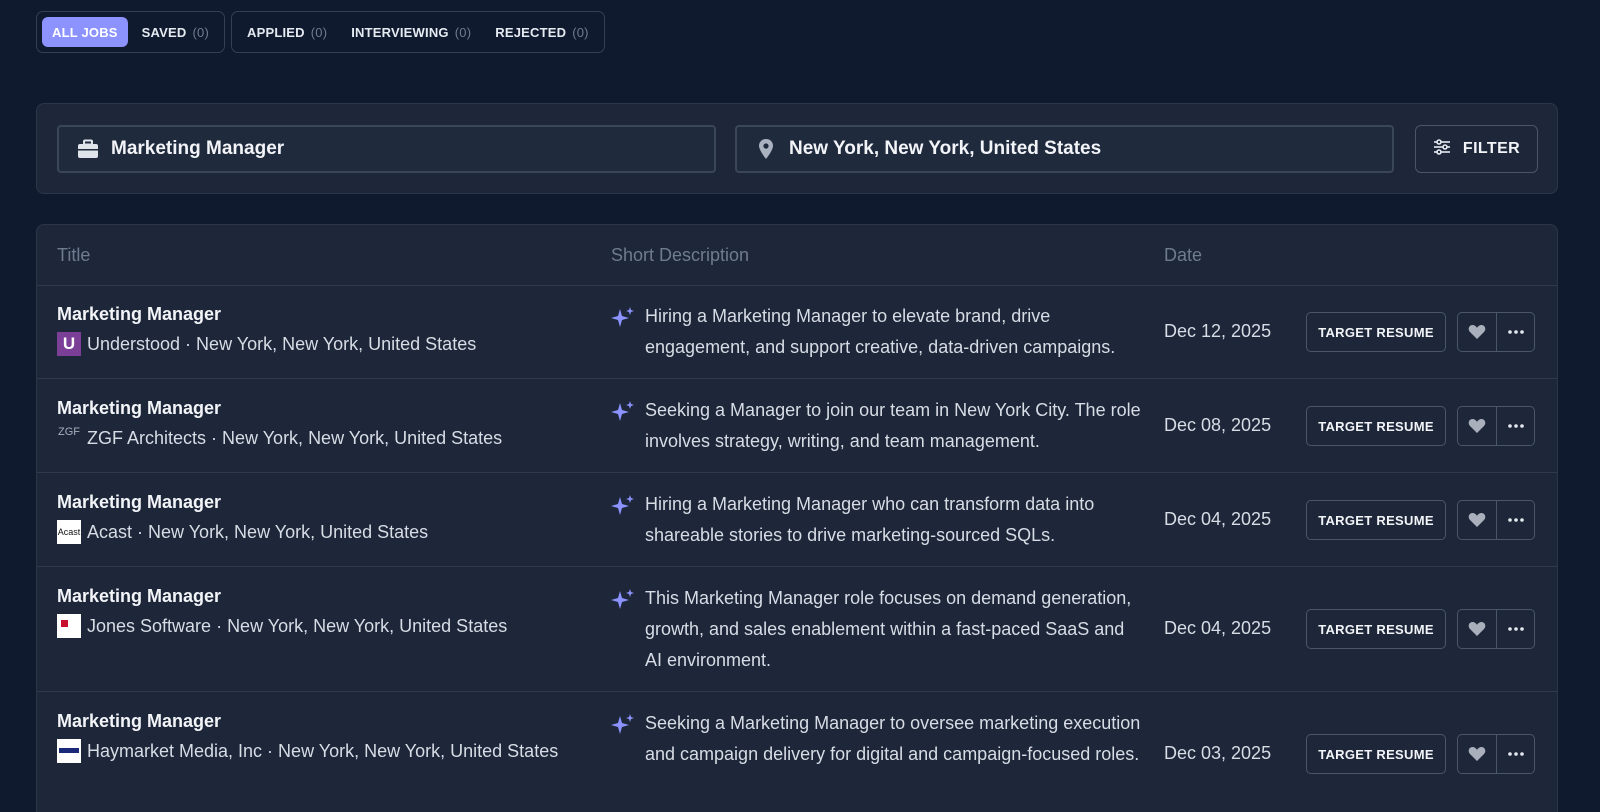 The image size is (1600, 812). What do you see at coordinates (1069, 149) in the screenshot?
I see `location-input` at bounding box center [1069, 149].